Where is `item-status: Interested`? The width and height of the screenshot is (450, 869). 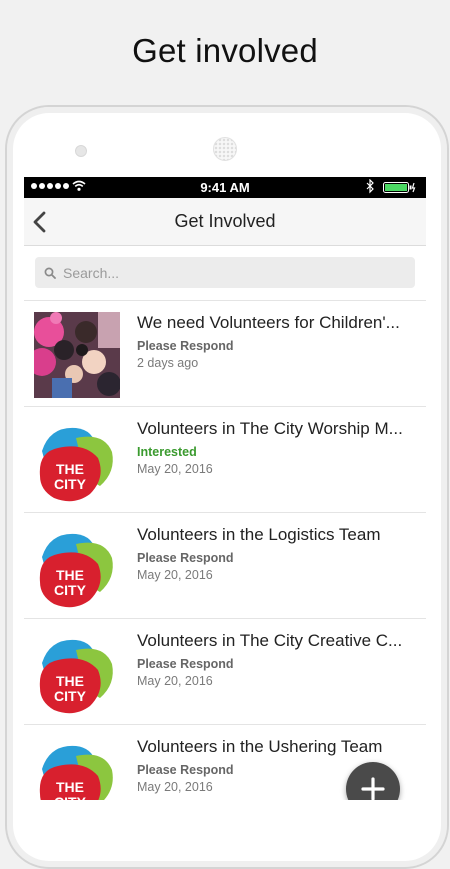
item-status: Interested is located at coordinates (167, 452).